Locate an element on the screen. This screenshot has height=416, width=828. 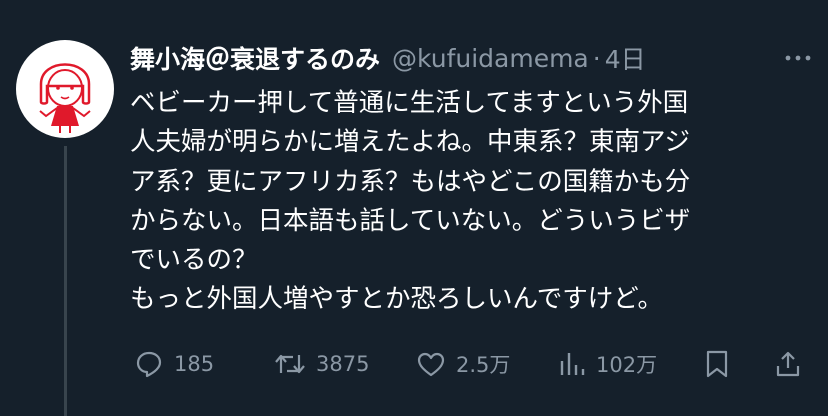
views-button: 102万 is located at coordinates (607, 364).